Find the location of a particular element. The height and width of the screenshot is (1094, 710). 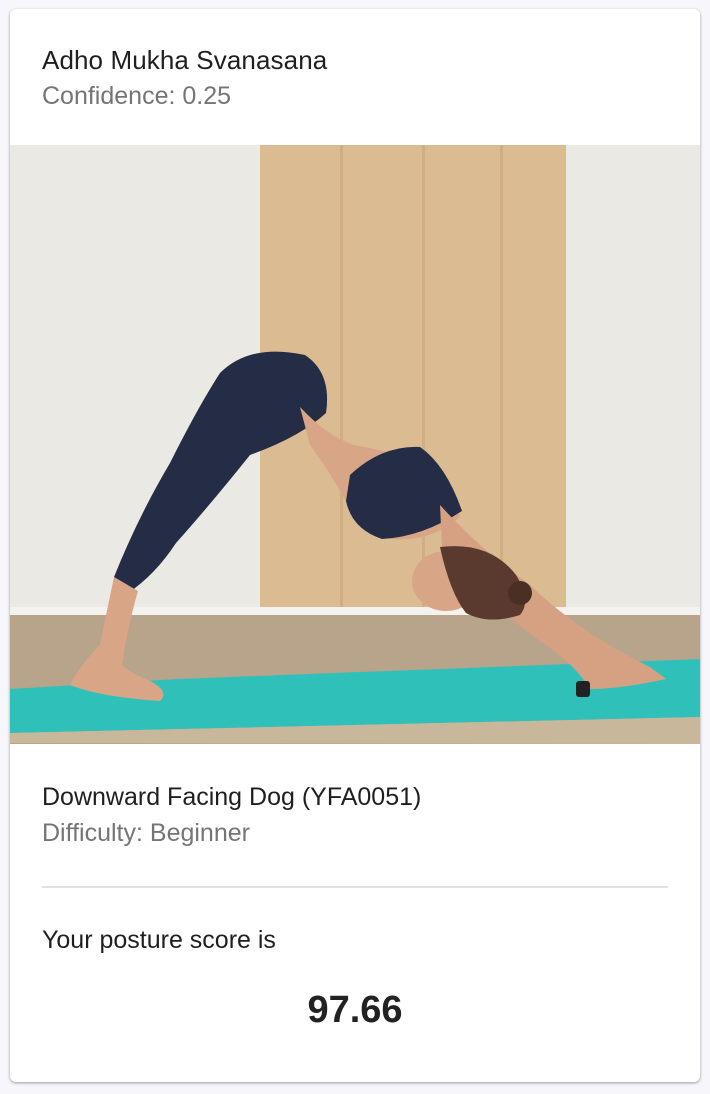

score-value: 97.66 is located at coordinates (355, 1010).